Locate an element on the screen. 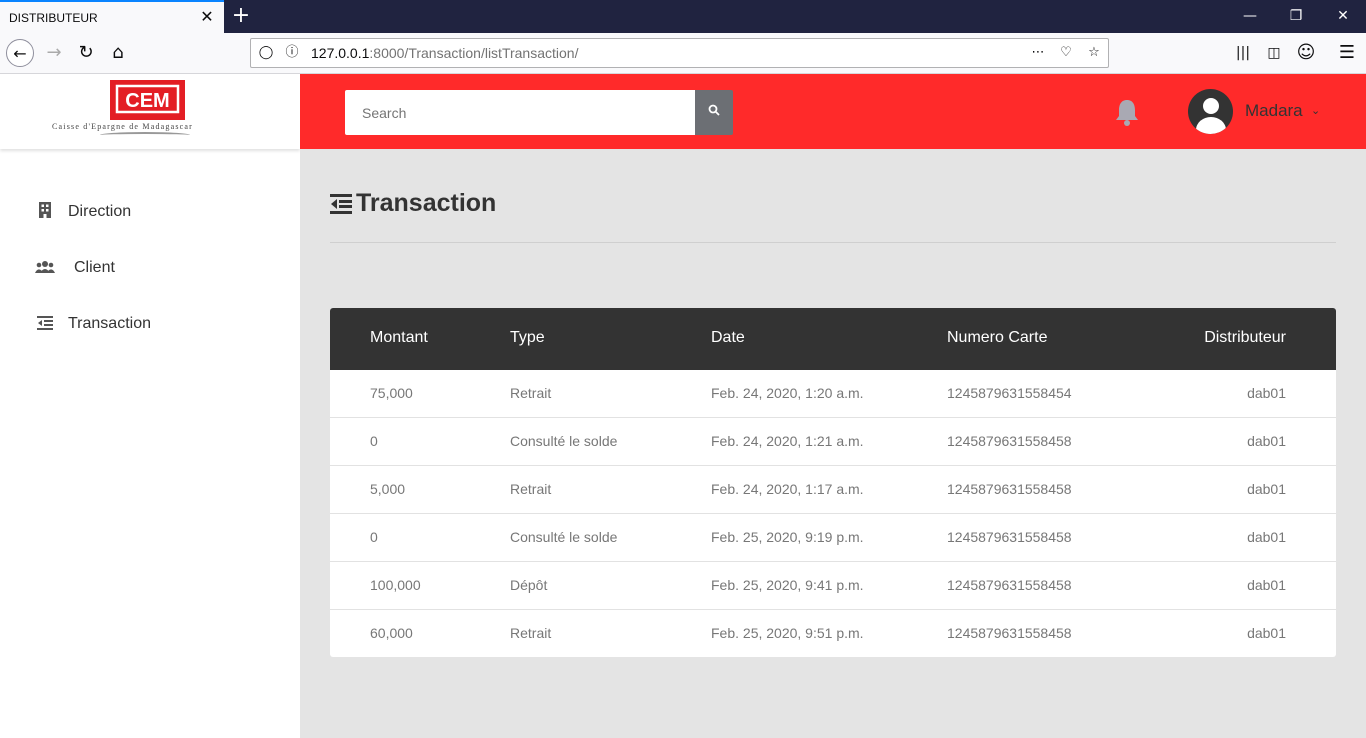 Image resolution: width=1366 pixels, height=738 pixels. building-icon is located at coordinates (45, 212).